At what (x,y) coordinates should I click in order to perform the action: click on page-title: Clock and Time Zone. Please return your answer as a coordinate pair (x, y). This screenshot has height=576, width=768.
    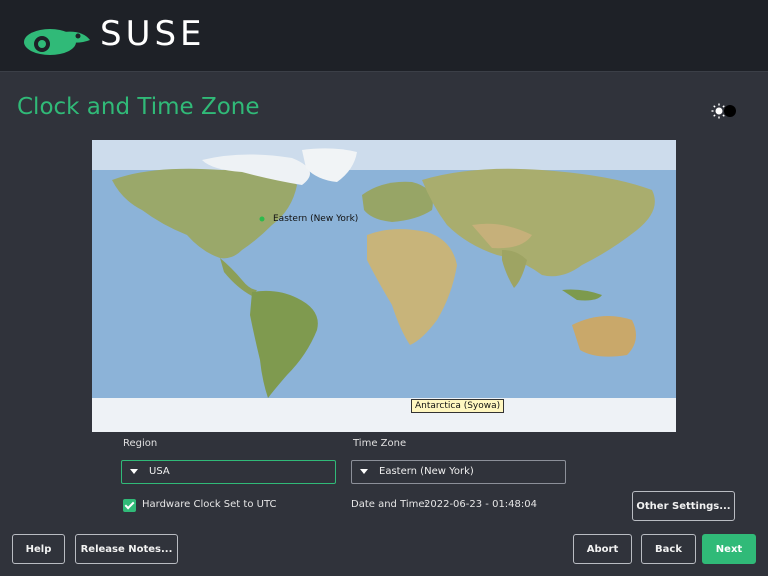
    Looking at the image, I should click on (138, 107).